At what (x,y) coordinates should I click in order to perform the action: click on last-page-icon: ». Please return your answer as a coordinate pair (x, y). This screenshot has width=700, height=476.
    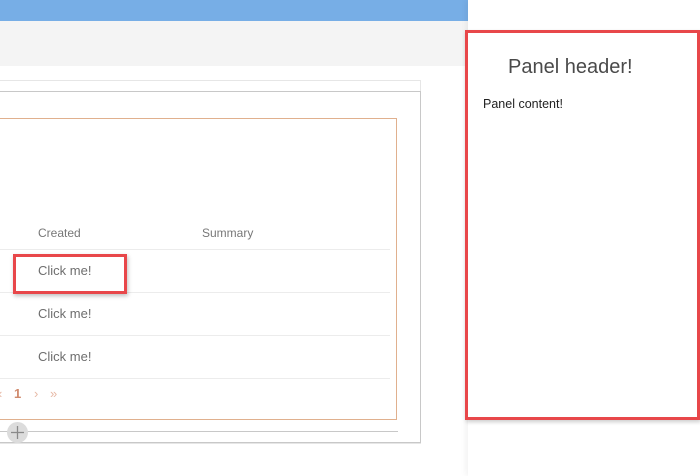
    Looking at the image, I should click on (53, 394).